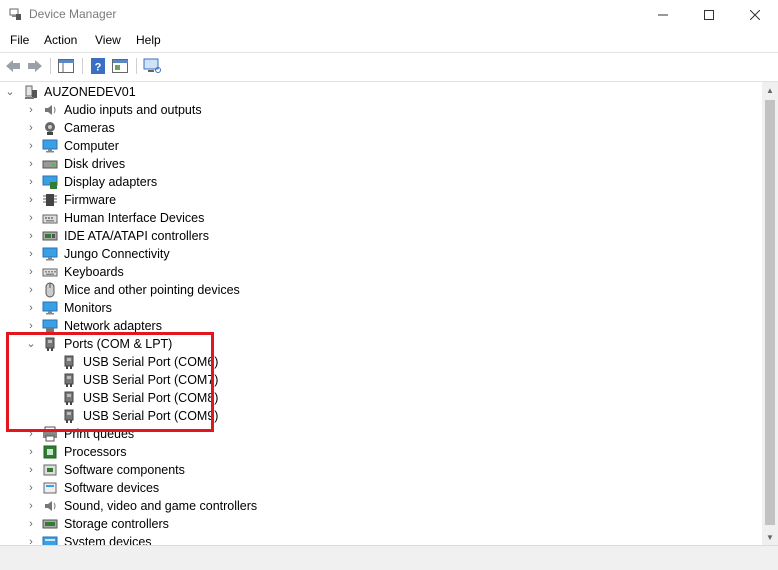 This screenshot has height=570, width=778. What do you see at coordinates (50, 290) in the screenshot?
I see `mouse-icon` at bounding box center [50, 290].